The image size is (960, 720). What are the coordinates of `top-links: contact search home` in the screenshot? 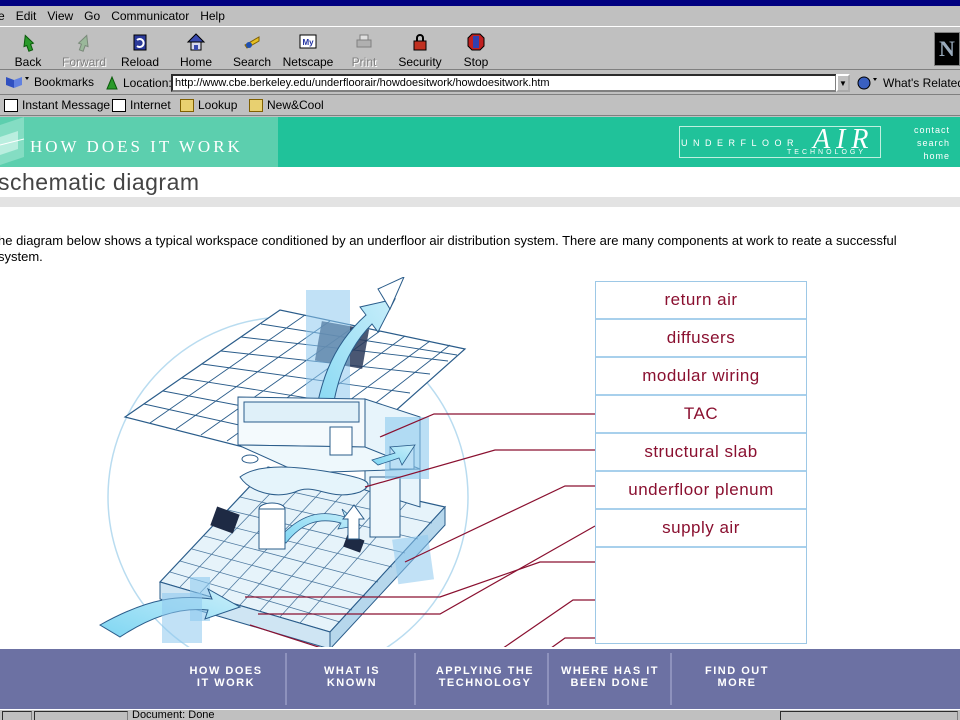 It's located at (932, 143).